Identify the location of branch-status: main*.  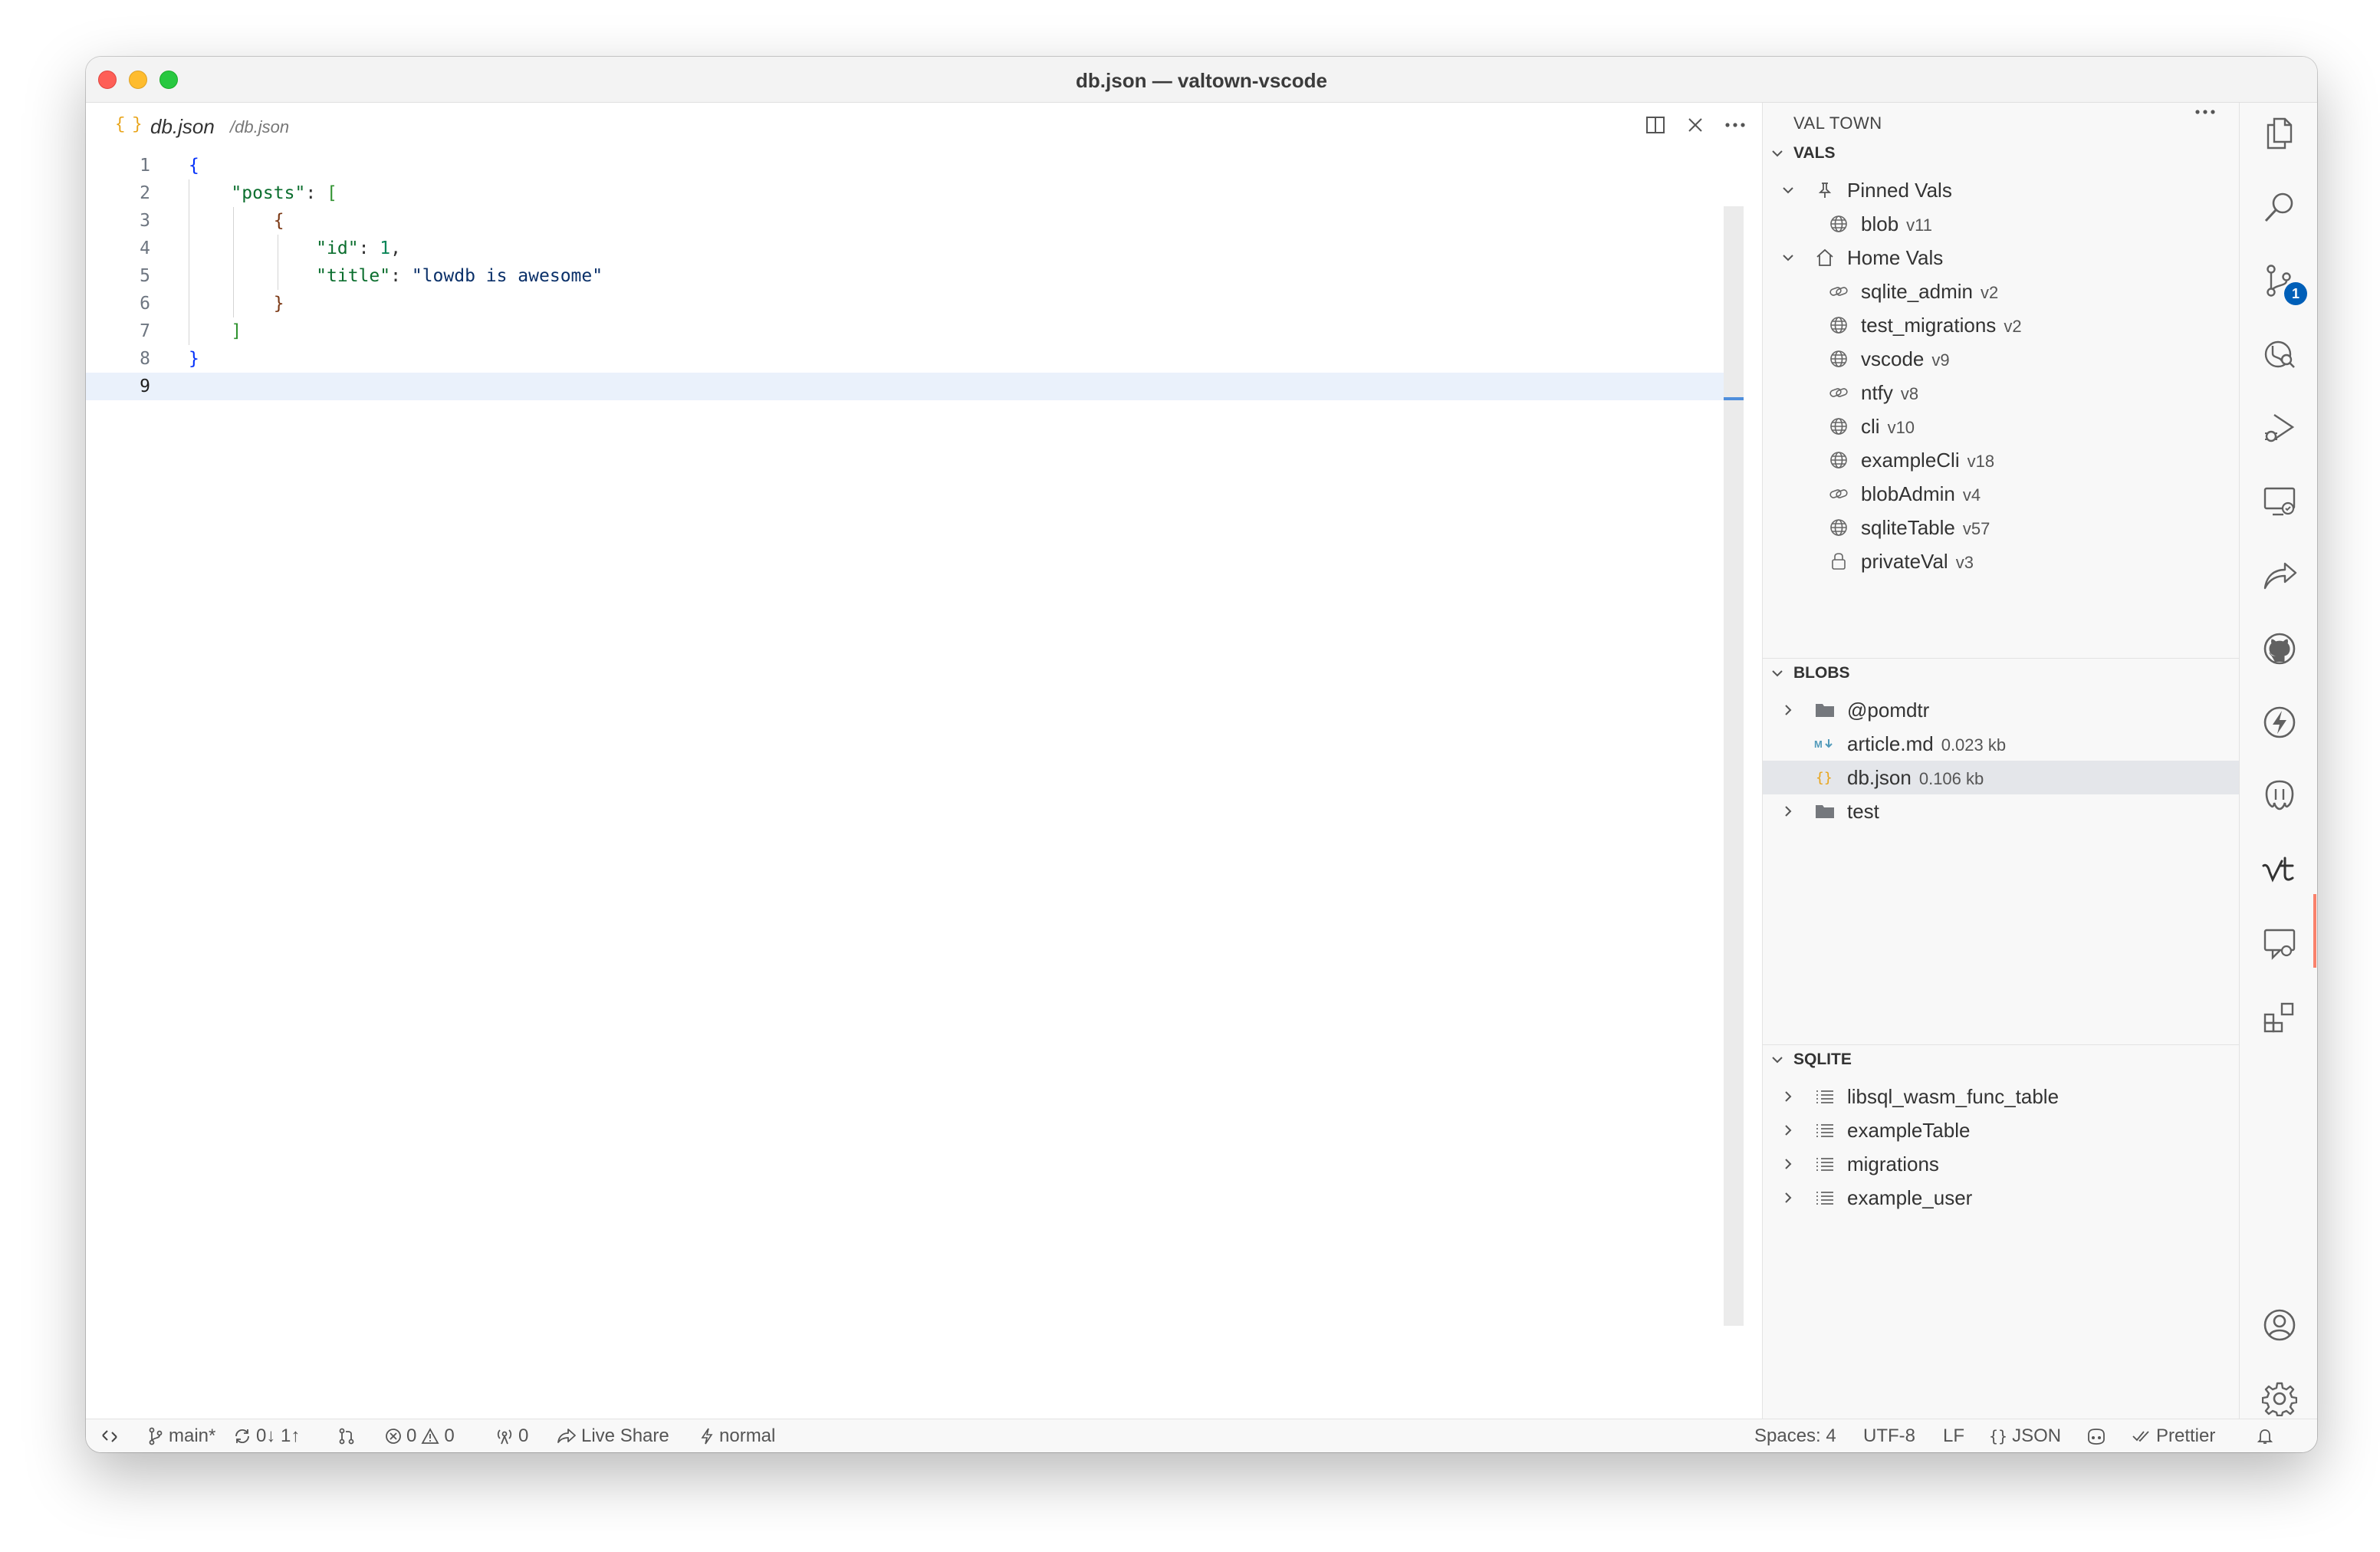
(181, 1435).